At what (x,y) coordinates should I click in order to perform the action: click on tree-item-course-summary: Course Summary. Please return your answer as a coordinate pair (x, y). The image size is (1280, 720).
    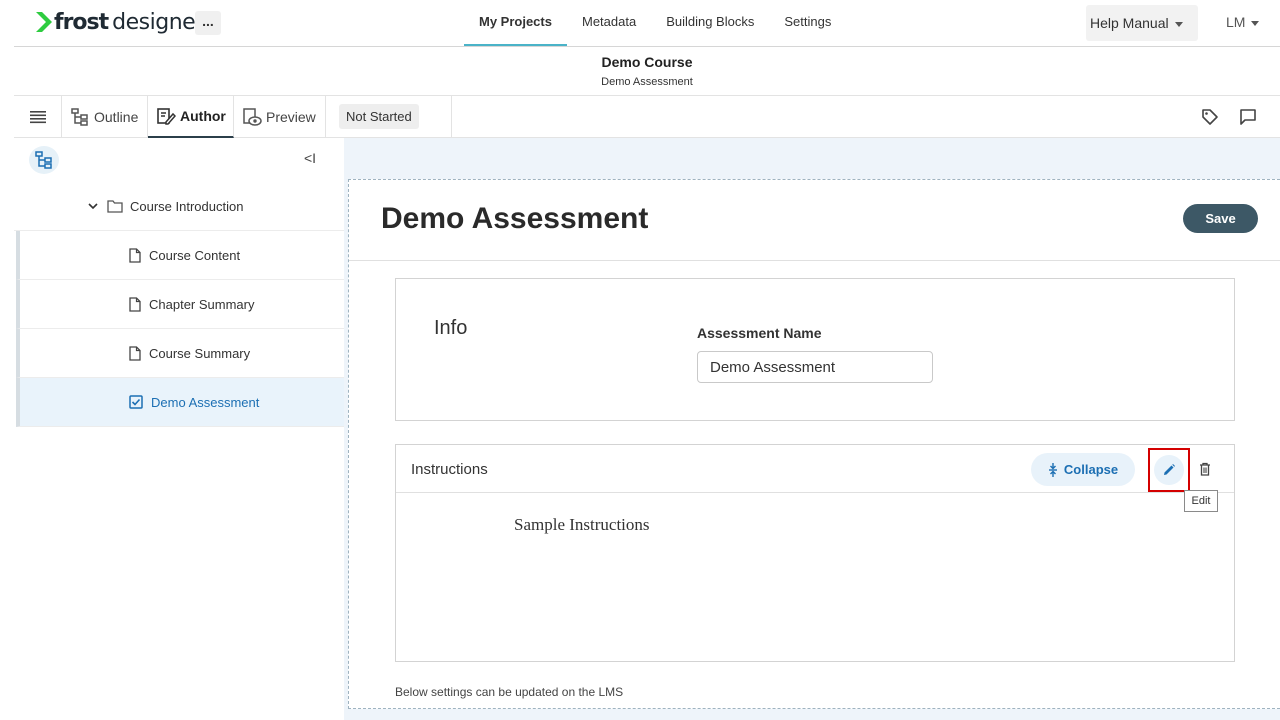
    Looking at the image, I should click on (180, 353).